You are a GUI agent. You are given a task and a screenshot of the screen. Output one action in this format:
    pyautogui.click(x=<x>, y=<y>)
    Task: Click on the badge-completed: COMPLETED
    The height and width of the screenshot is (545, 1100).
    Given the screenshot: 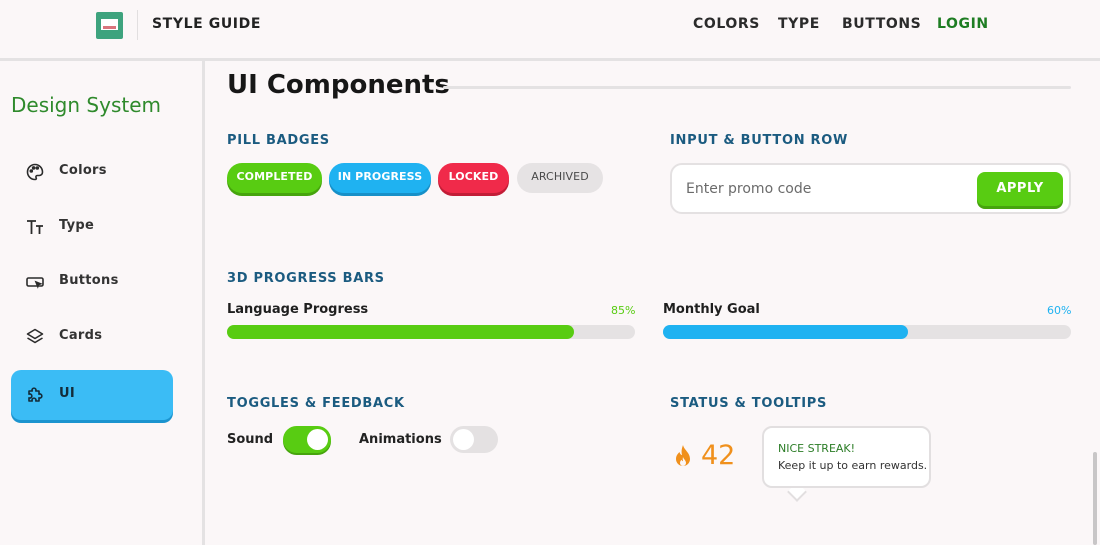 What is the action you would take?
    pyautogui.click(x=274, y=178)
    